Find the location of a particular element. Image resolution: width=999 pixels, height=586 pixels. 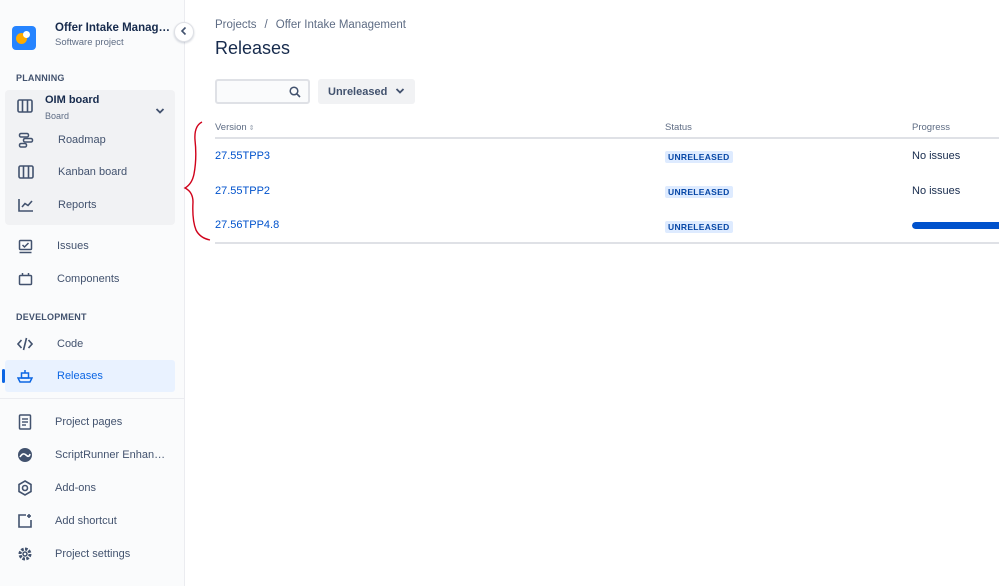

search-field is located at coordinates (262, 91).